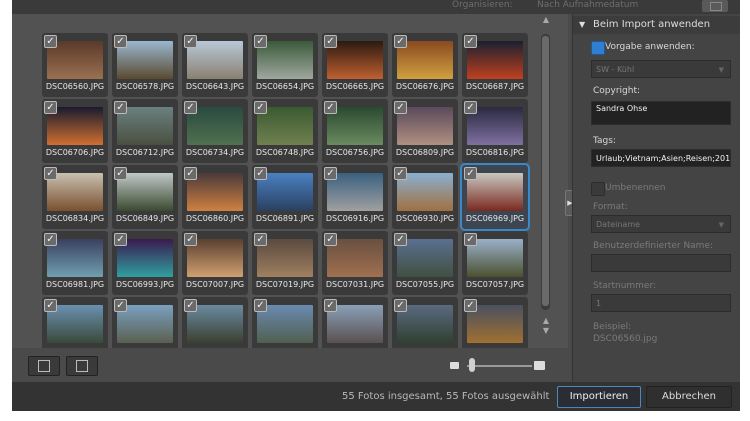  What do you see at coordinates (454, 365) in the screenshot?
I see `small-thumb-icon` at bounding box center [454, 365].